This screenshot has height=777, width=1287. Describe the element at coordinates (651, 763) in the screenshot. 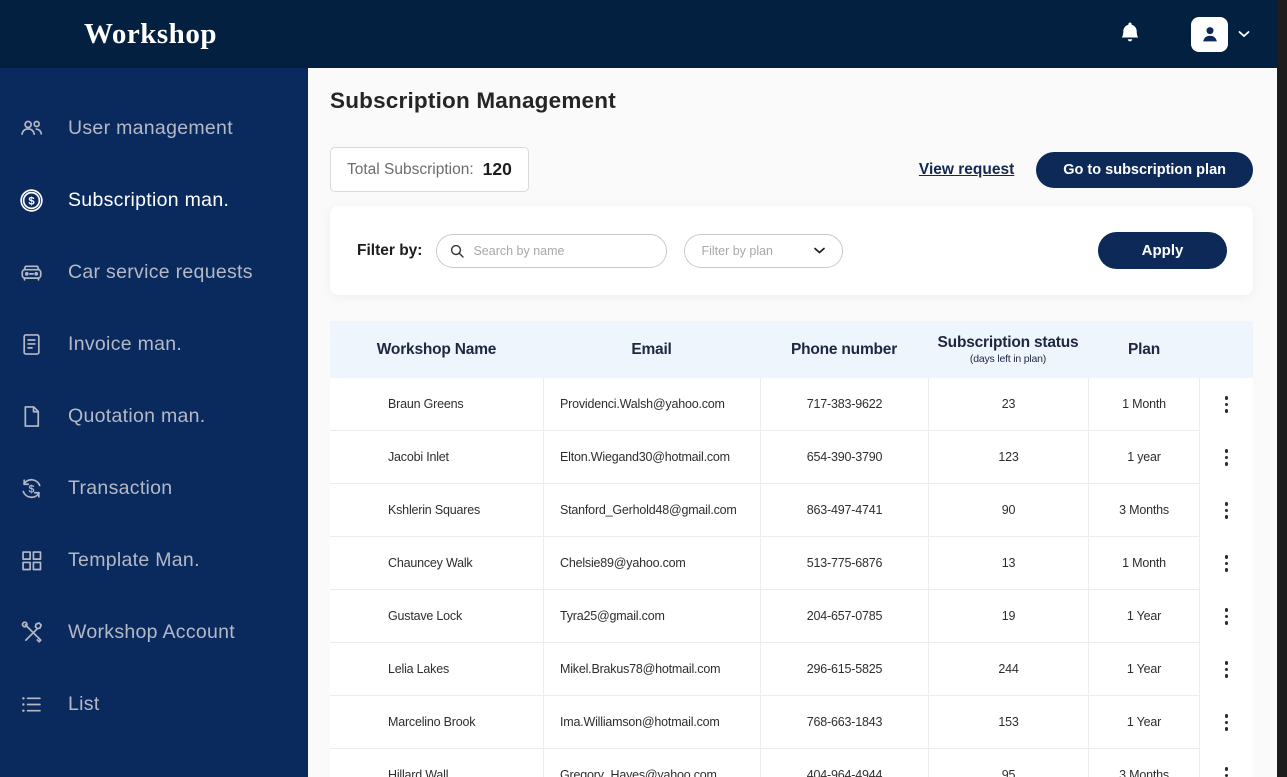

I see `cell-email: Gregory_Hayes@yahoo.com` at that location.